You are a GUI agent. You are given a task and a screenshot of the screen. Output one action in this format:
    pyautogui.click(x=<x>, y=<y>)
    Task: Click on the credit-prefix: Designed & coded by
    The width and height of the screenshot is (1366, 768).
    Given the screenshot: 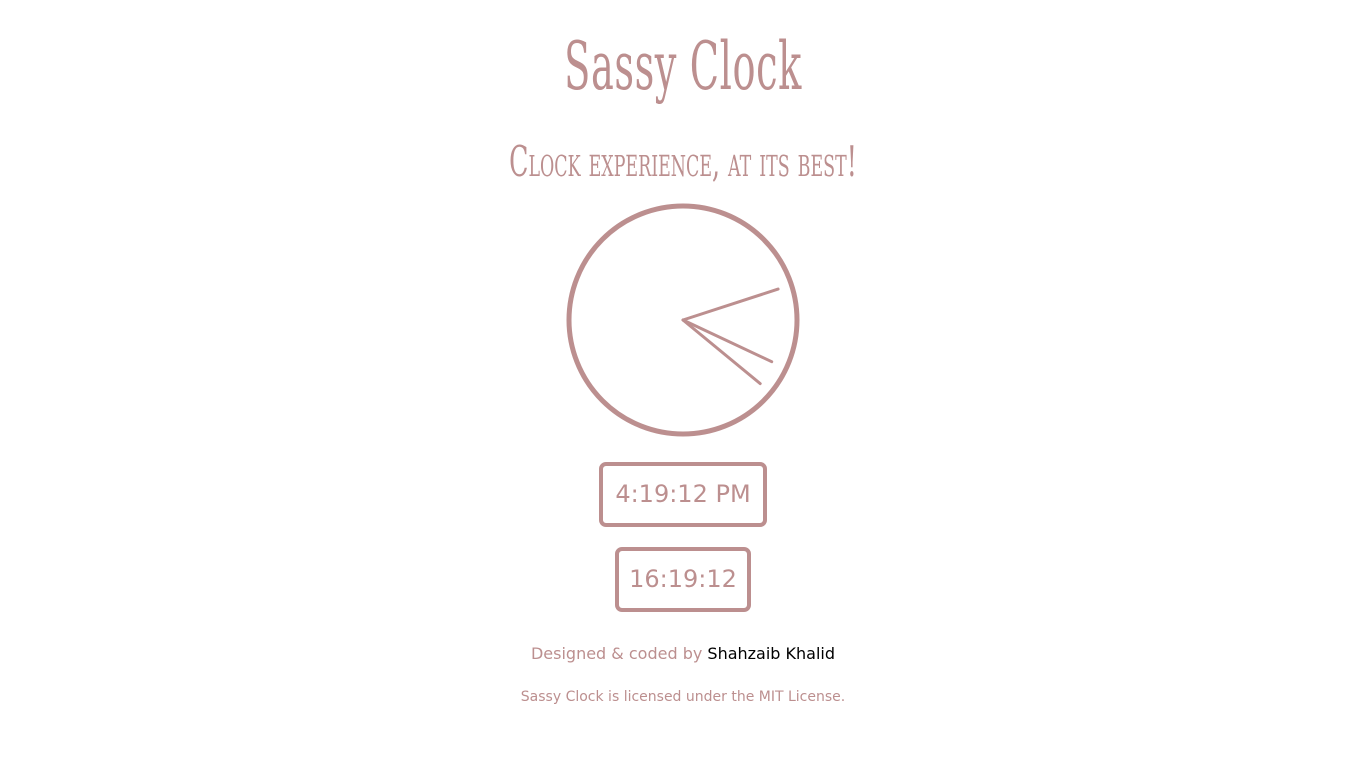 What is the action you would take?
    pyautogui.click(x=616, y=653)
    